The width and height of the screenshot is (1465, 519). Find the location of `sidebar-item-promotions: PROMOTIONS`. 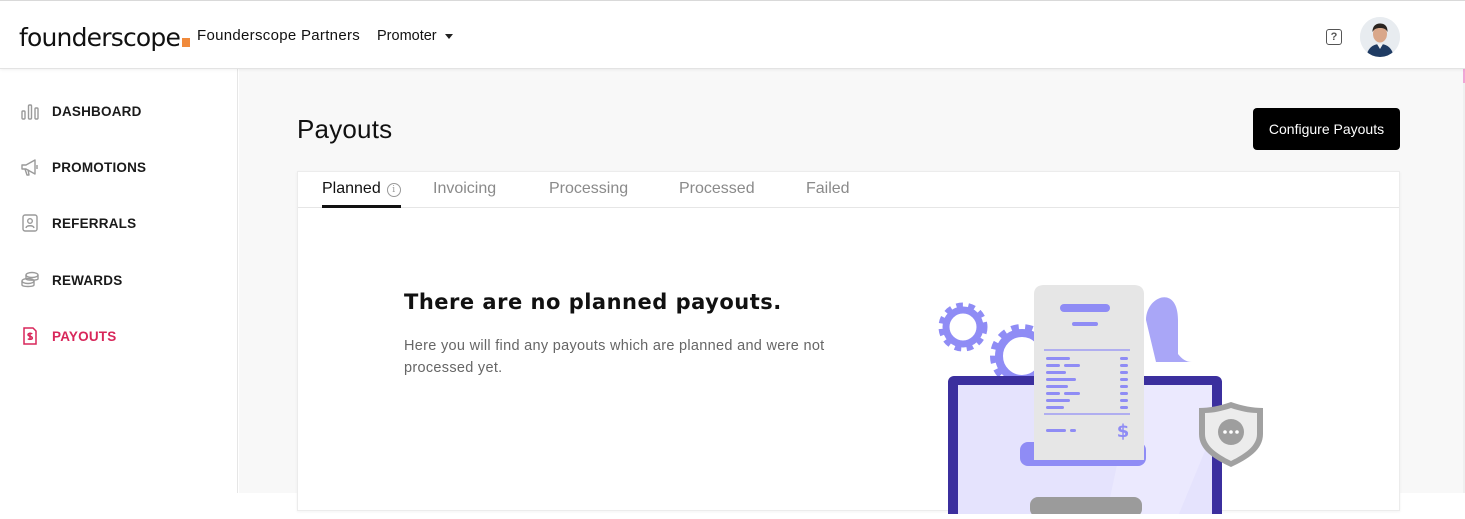

sidebar-item-promotions: PROMOTIONS is located at coordinates (119, 167).